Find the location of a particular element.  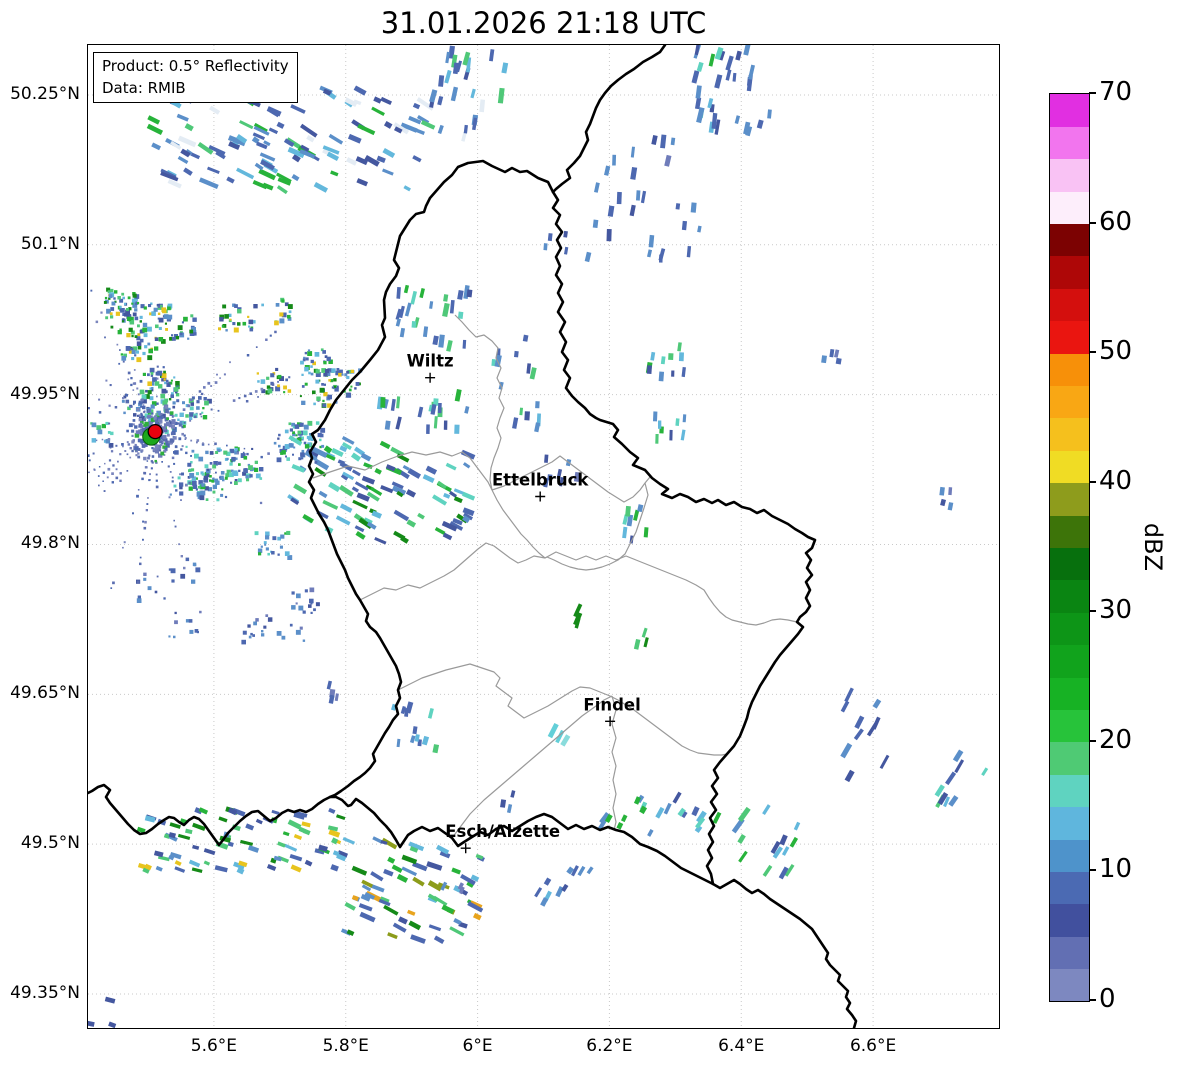

x-axis-tick-label: 6.6°E is located at coordinates (873, 1046).